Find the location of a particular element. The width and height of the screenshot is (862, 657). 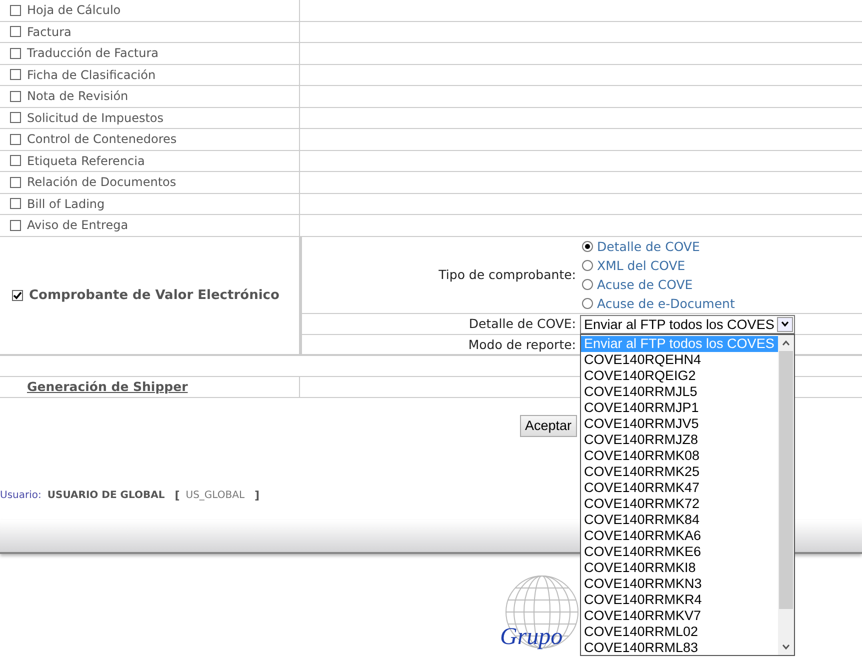

dropdown-option: COVE140RRMKR4 is located at coordinates (679, 600).